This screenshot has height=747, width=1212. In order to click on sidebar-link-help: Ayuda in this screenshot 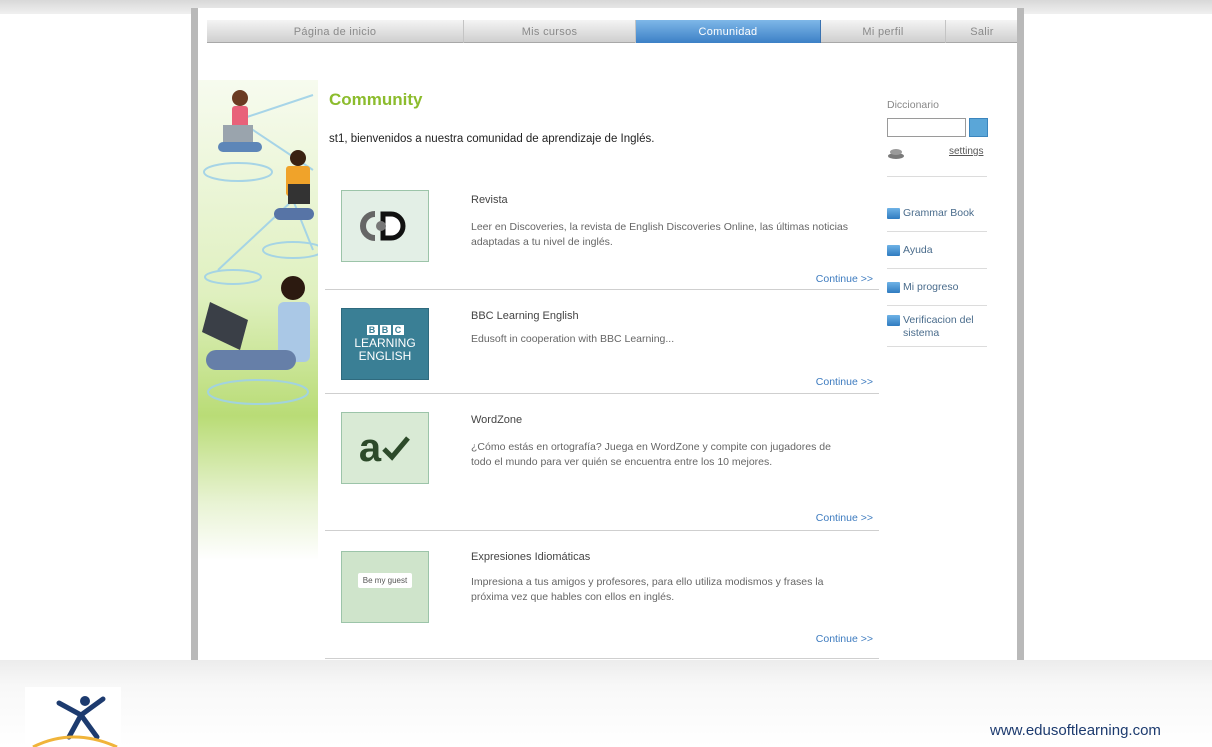, I will do `click(910, 250)`.